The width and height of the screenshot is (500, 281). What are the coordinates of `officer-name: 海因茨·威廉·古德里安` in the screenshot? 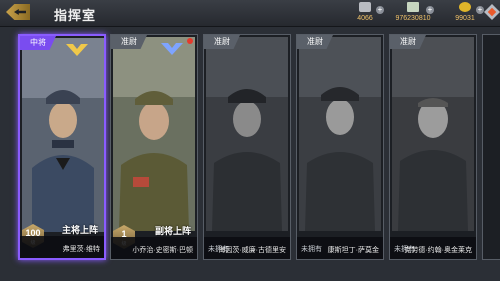 It's located at (252, 250).